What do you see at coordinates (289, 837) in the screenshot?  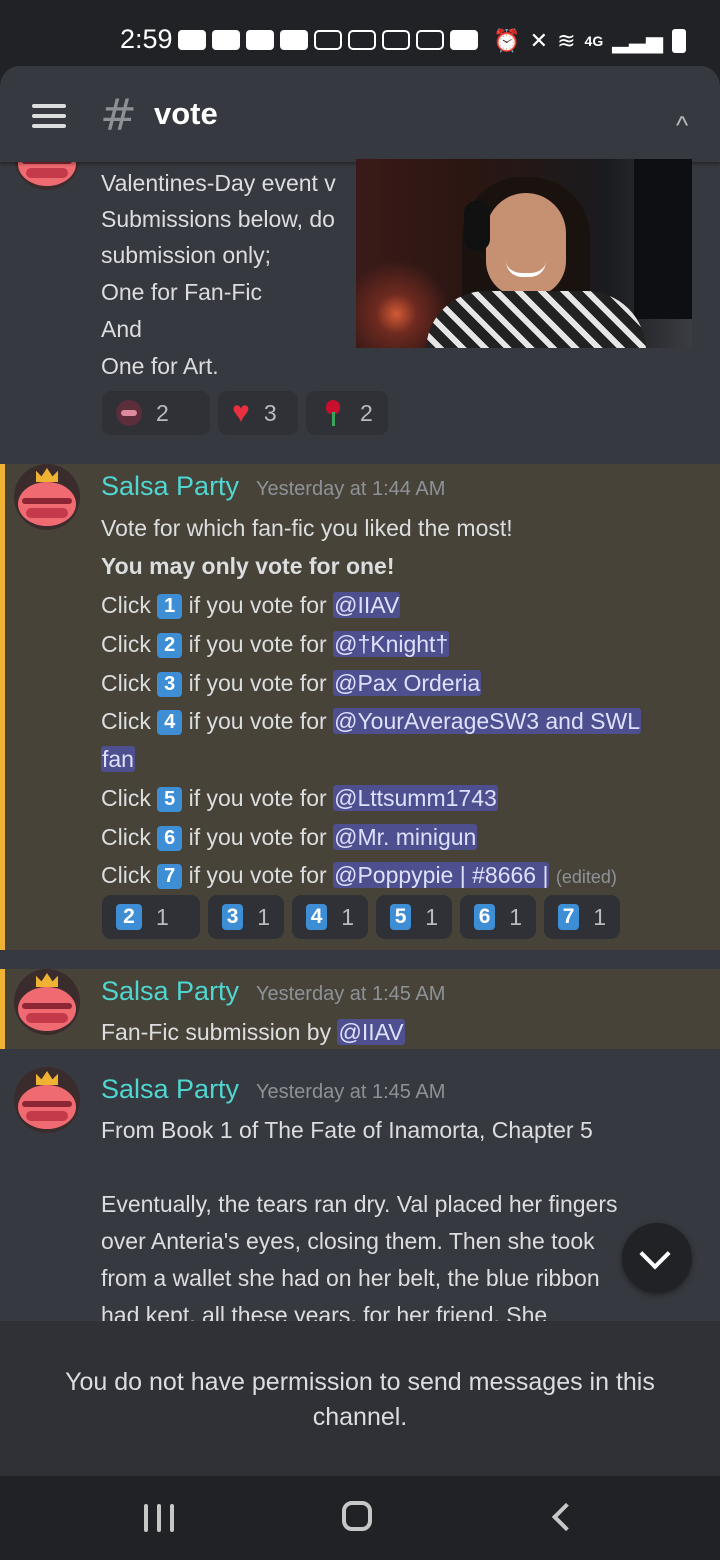 I see `vote-option-line: Click 6 if you vote for @Mr. minigun` at bounding box center [289, 837].